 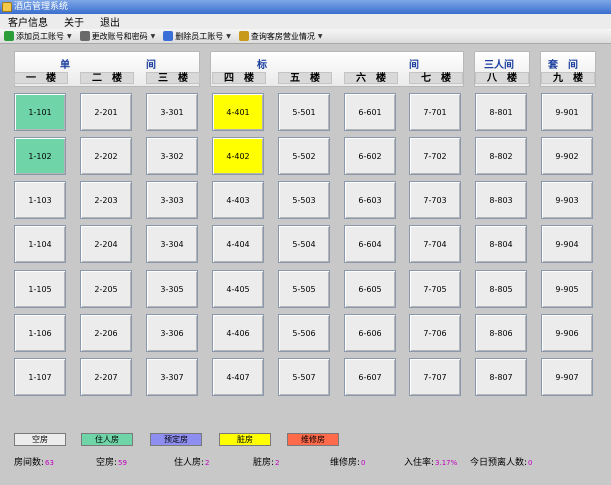 What do you see at coordinates (501, 156) in the screenshot?
I see `room-button-8-802: 8-802` at bounding box center [501, 156].